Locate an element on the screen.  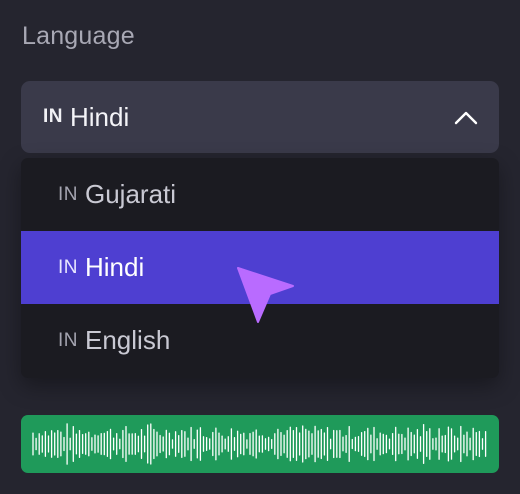
option-hindi: IN Hindi is located at coordinates (260, 267).